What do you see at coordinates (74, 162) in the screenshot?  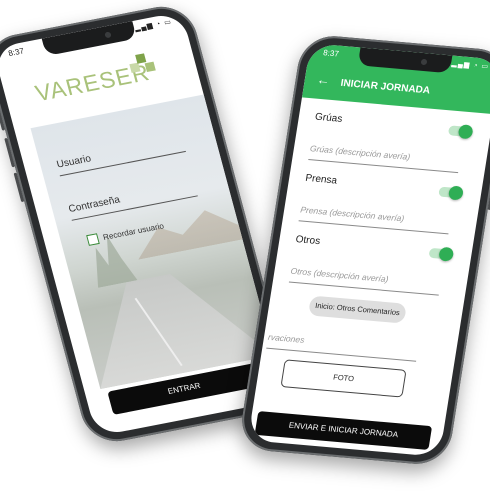 I see `username-label: Usuario` at bounding box center [74, 162].